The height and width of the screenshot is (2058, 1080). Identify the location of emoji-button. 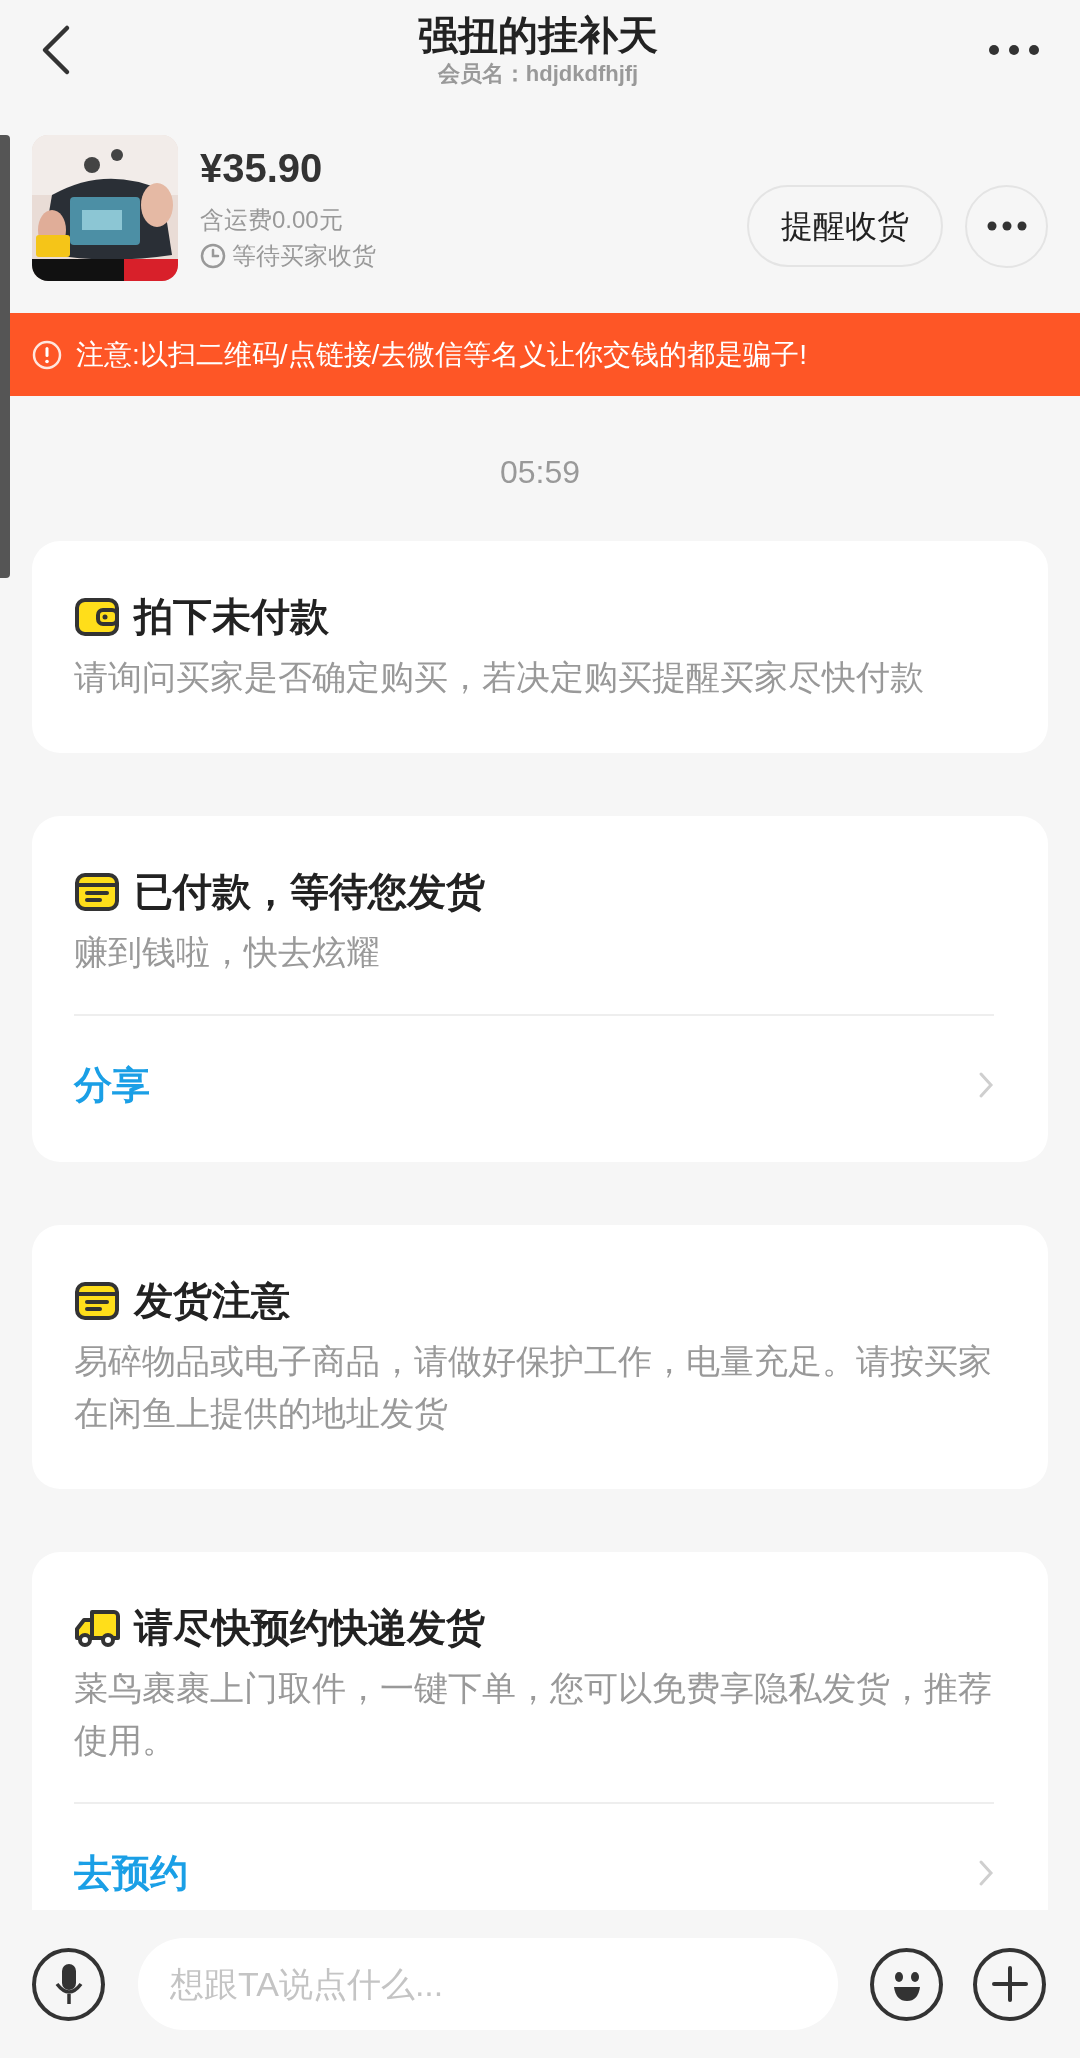
(906, 1984).